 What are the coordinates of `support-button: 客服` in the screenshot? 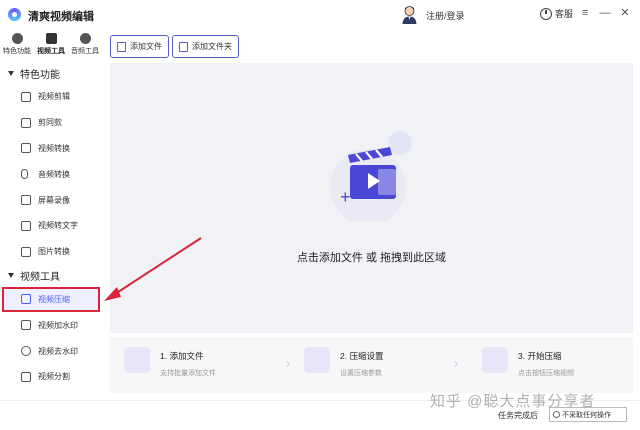 It's located at (556, 13).